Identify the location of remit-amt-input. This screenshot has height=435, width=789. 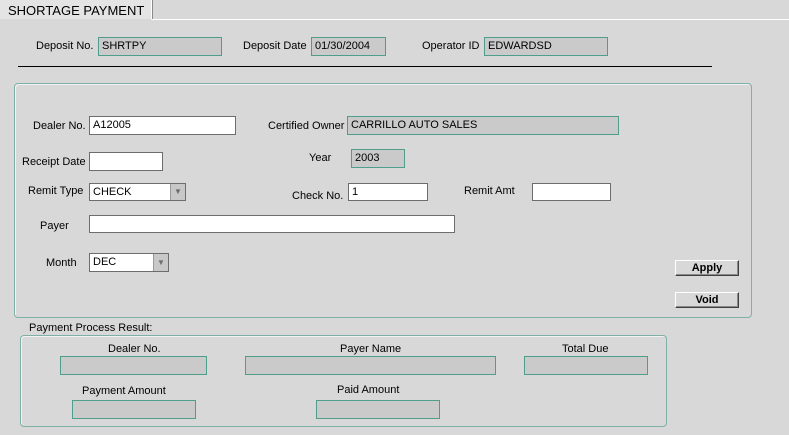
(571, 192).